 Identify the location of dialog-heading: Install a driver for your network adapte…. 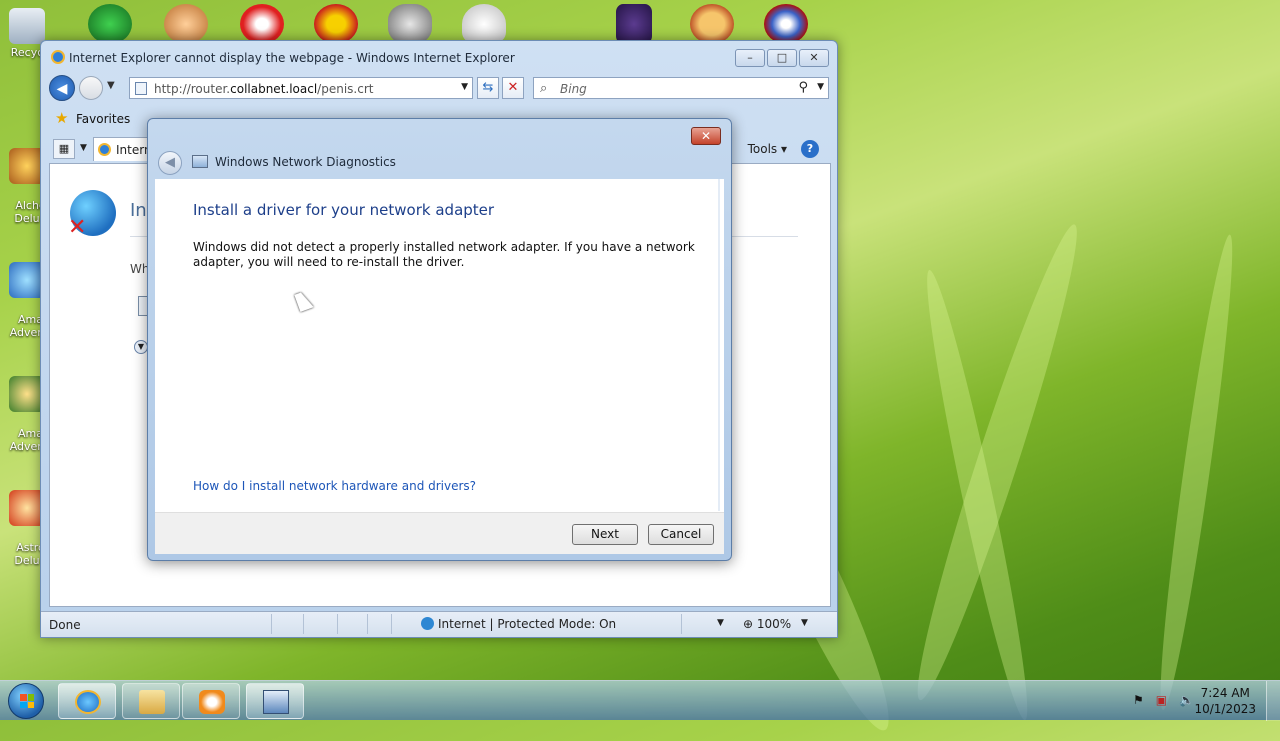
(344, 210).